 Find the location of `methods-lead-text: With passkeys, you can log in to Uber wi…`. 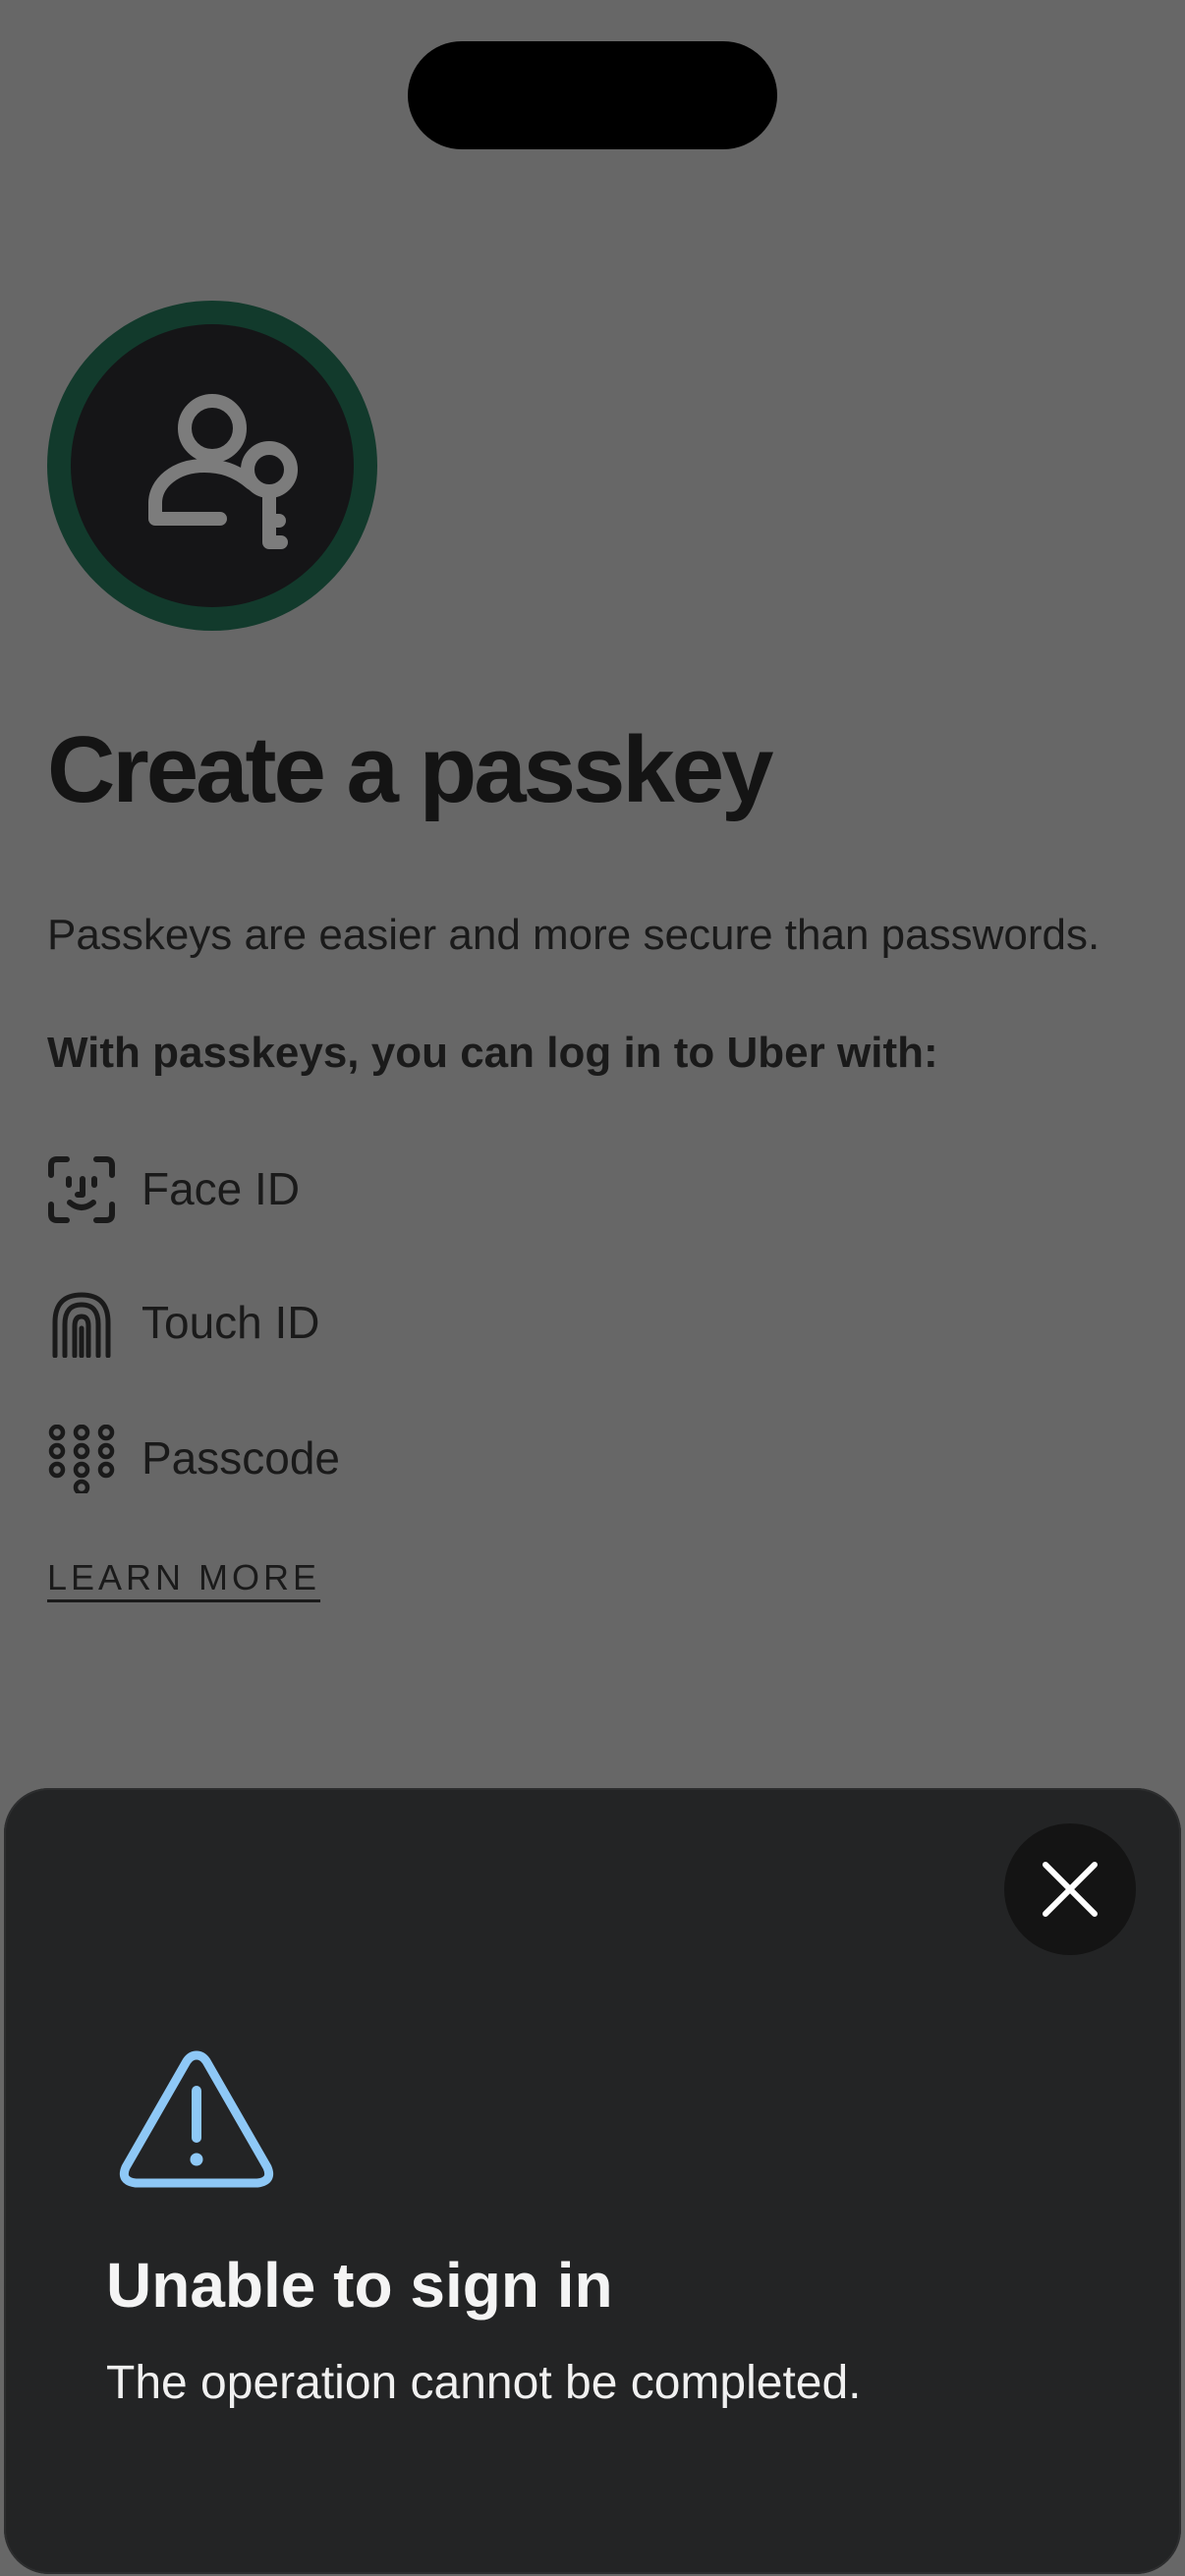

methods-lead-text: With passkeys, you can log in to Uber wi… is located at coordinates (493, 1053).